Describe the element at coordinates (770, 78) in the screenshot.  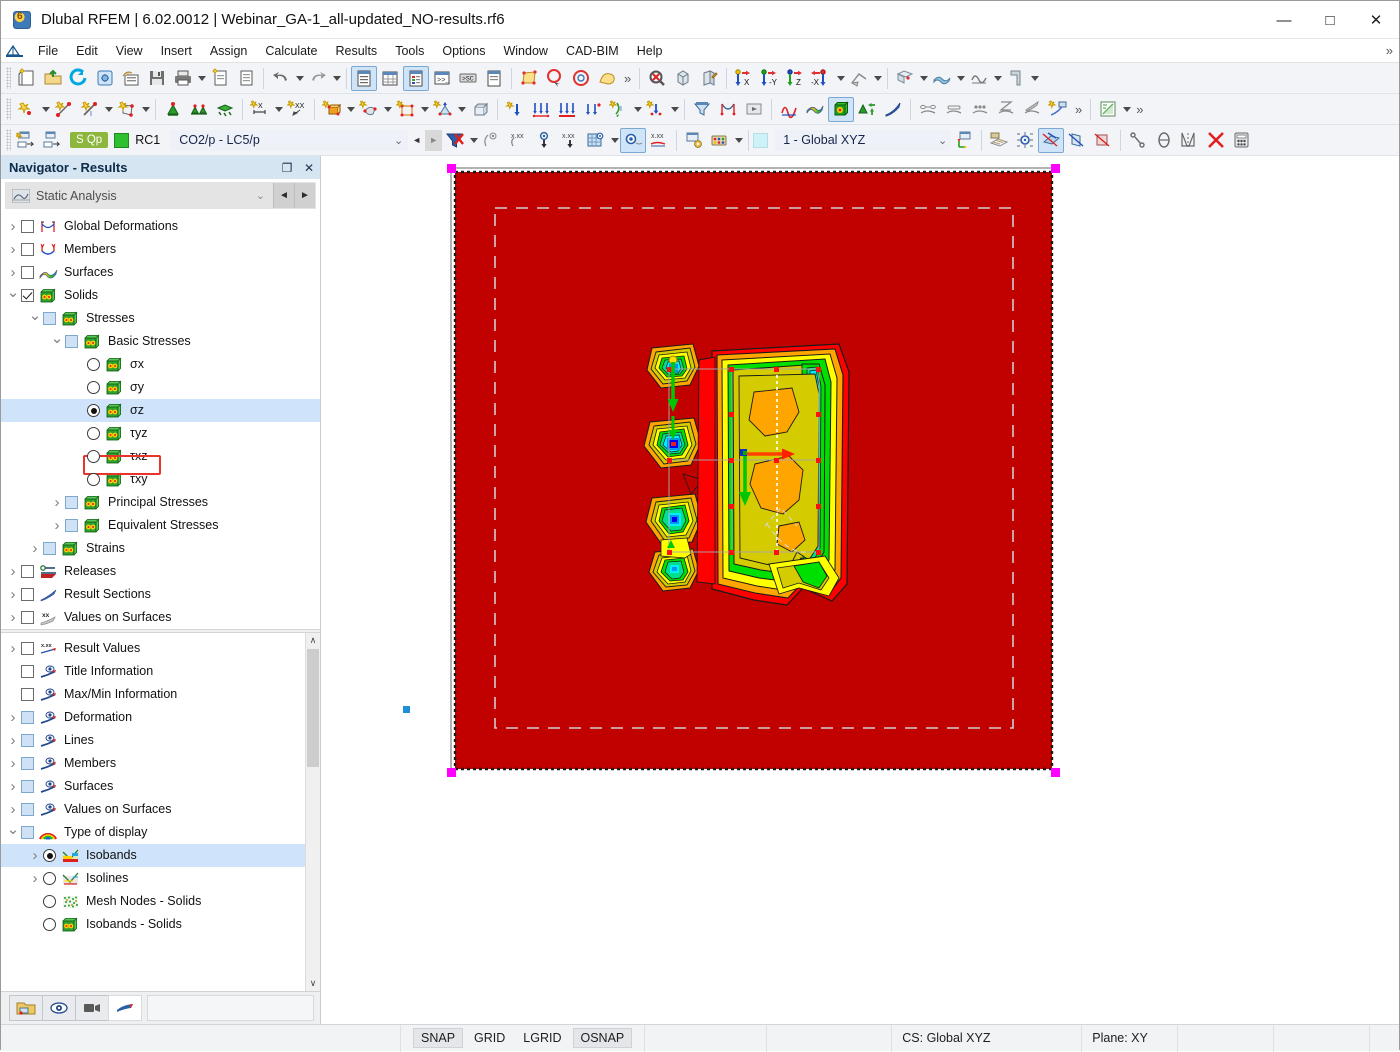
I see `view-negy-button: -Y` at that location.